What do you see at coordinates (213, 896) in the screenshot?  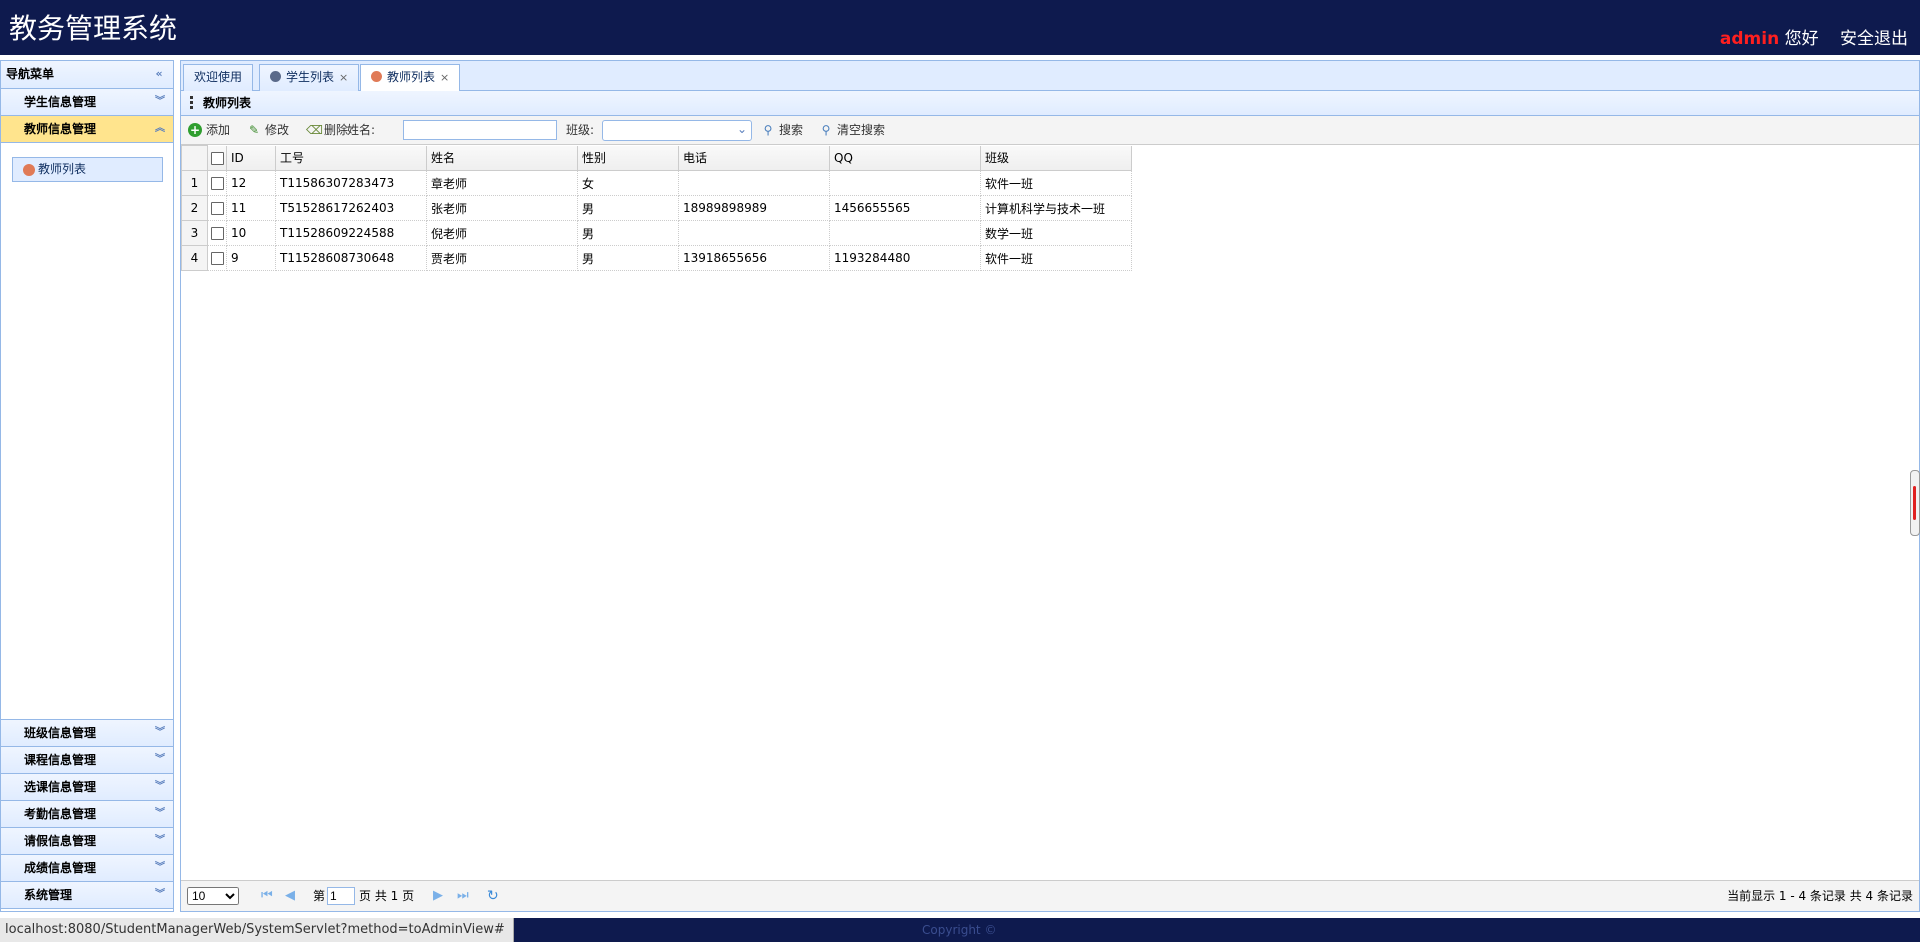 I see `page-size-select: 10` at bounding box center [213, 896].